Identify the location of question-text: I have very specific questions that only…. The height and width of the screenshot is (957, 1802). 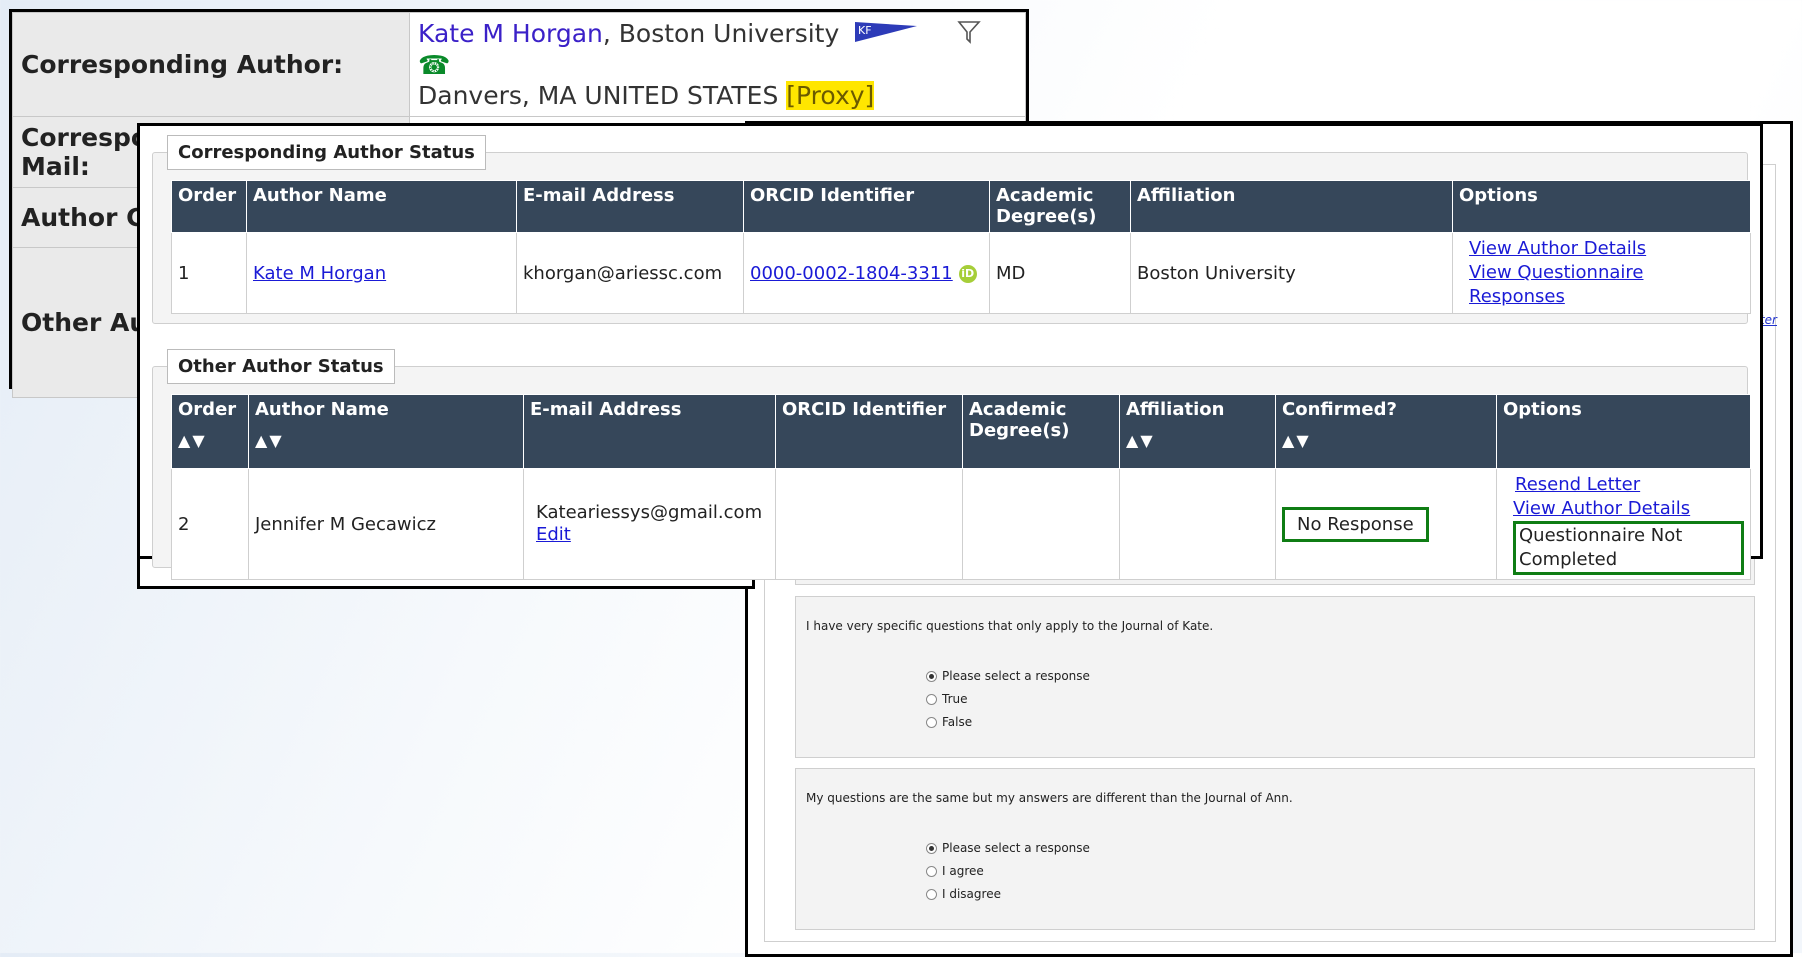
(1010, 626).